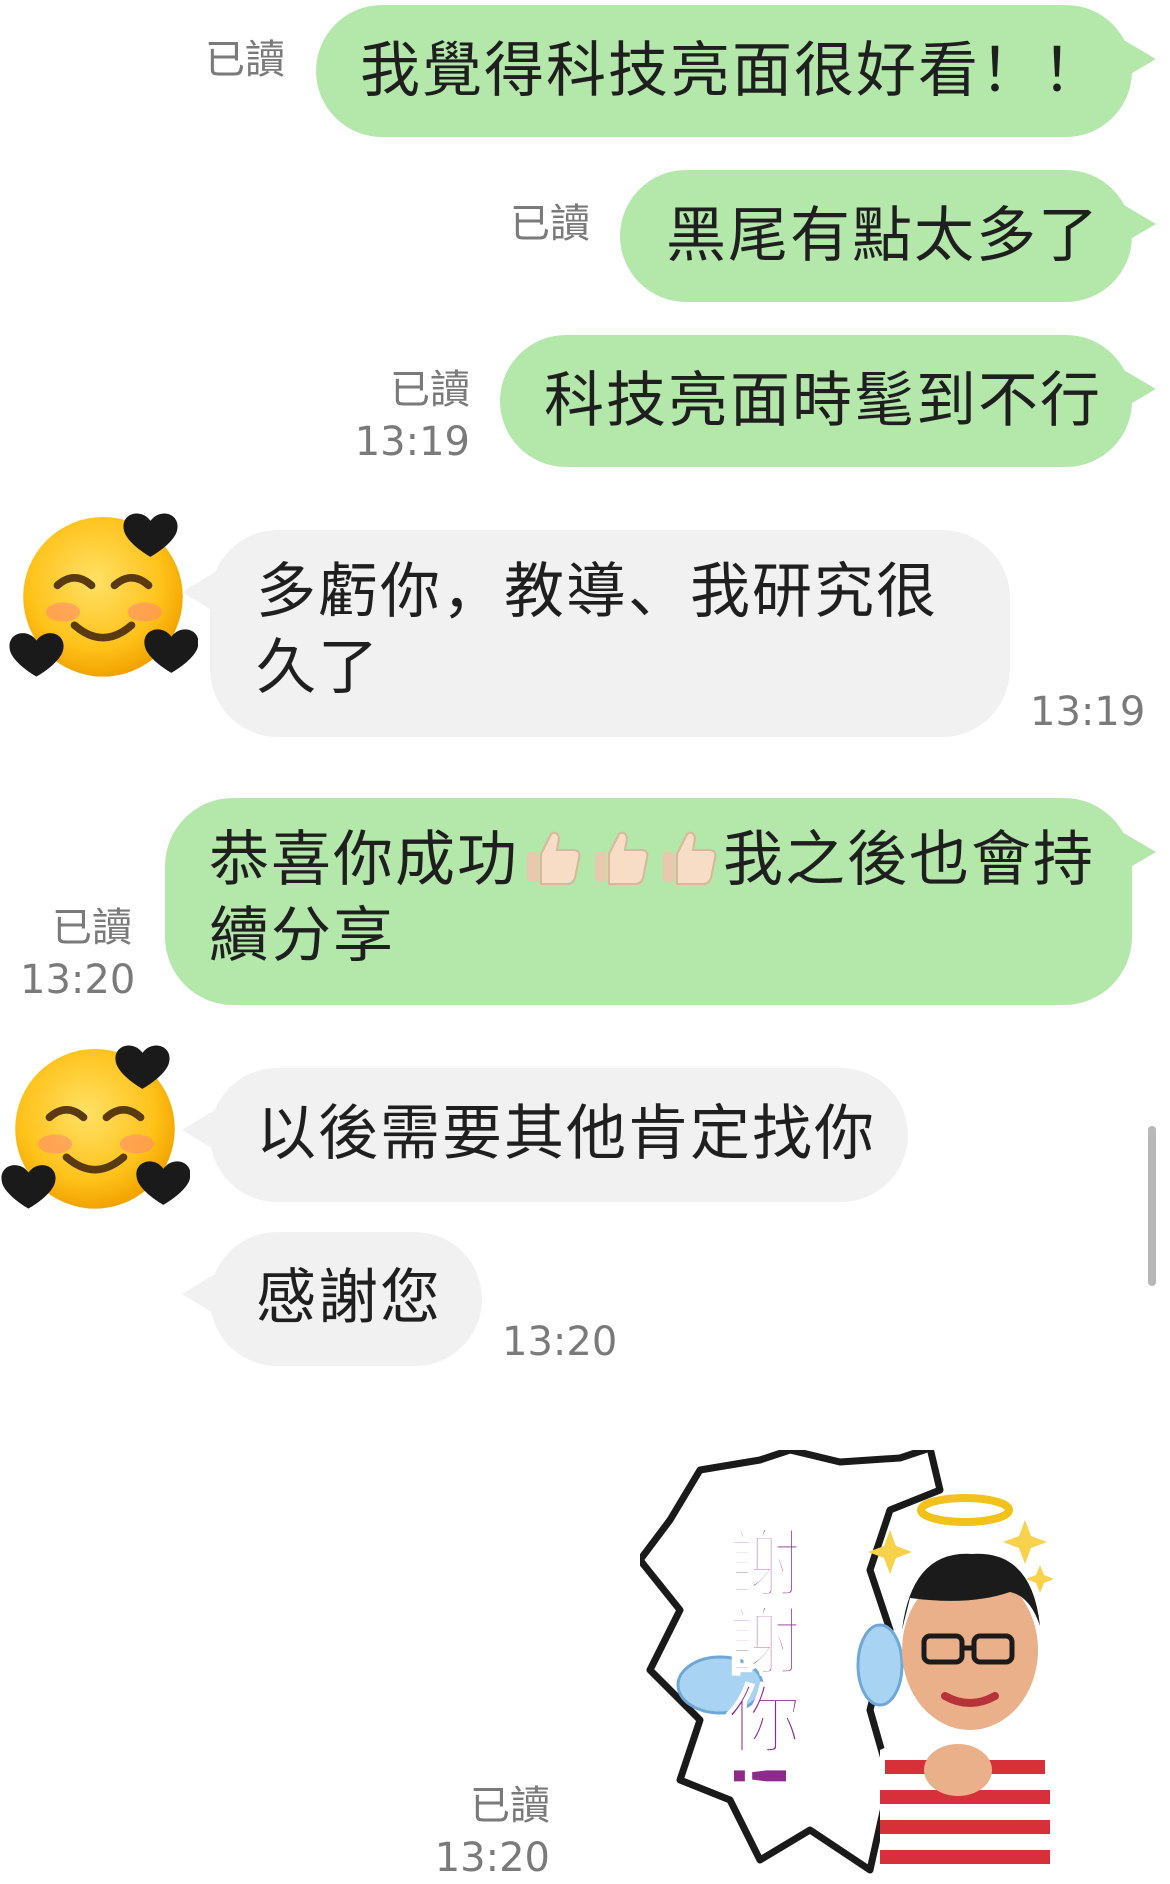 This screenshot has height=1884, width=1170. What do you see at coordinates (965, 1510) in the screenshot?
I see `halo-icon` at bounding box center [965, 1510].